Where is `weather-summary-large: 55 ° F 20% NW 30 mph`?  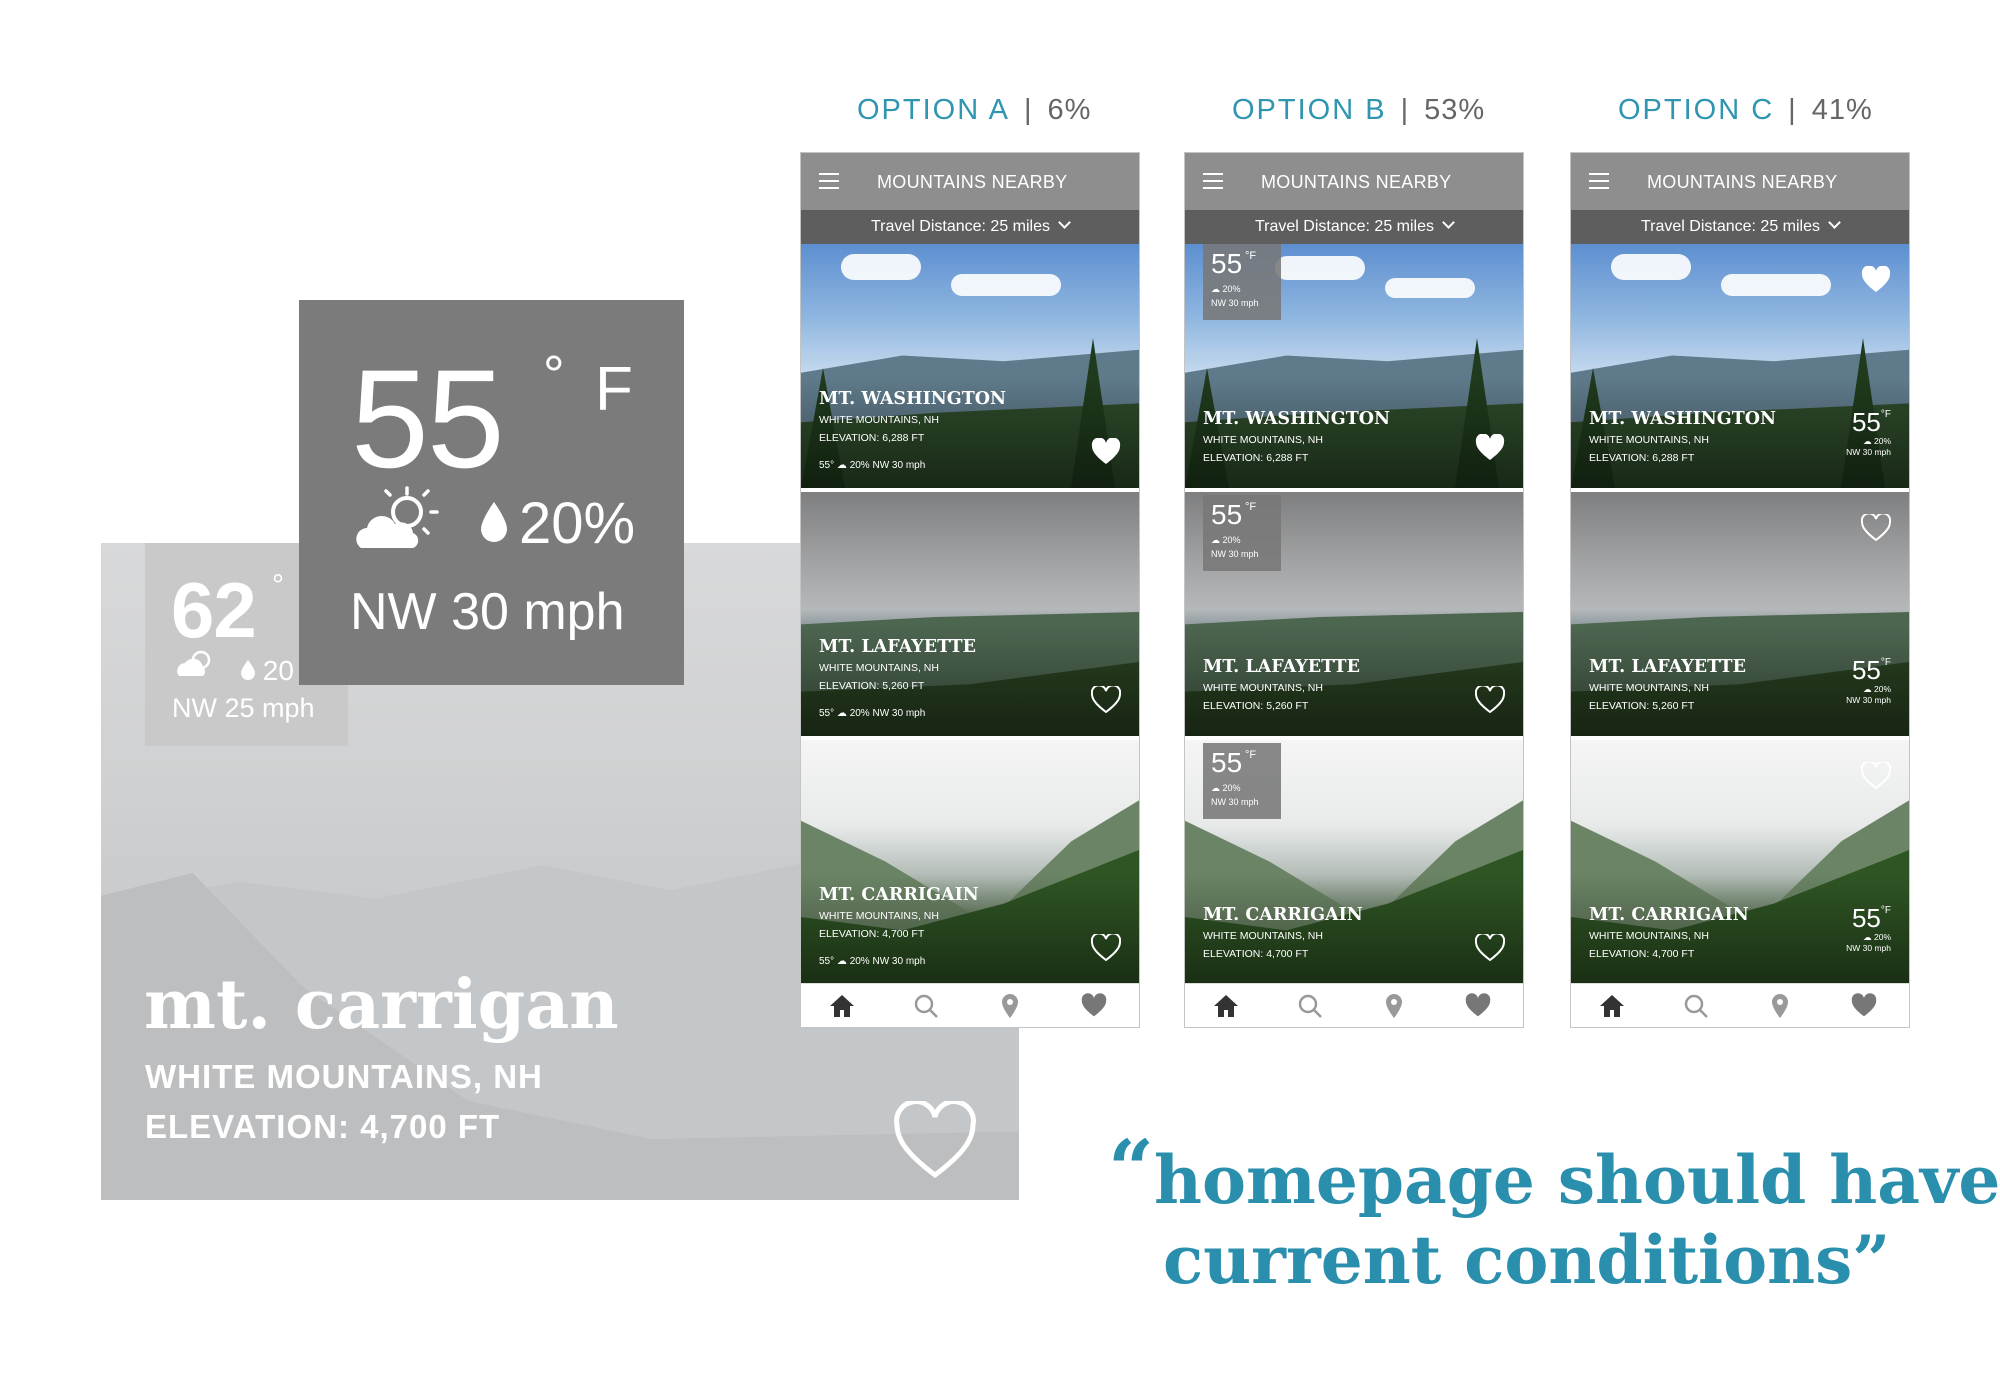 weather-summary-large: 55 ° F 20% NW 30 mph is located at coordinates (491, 492).